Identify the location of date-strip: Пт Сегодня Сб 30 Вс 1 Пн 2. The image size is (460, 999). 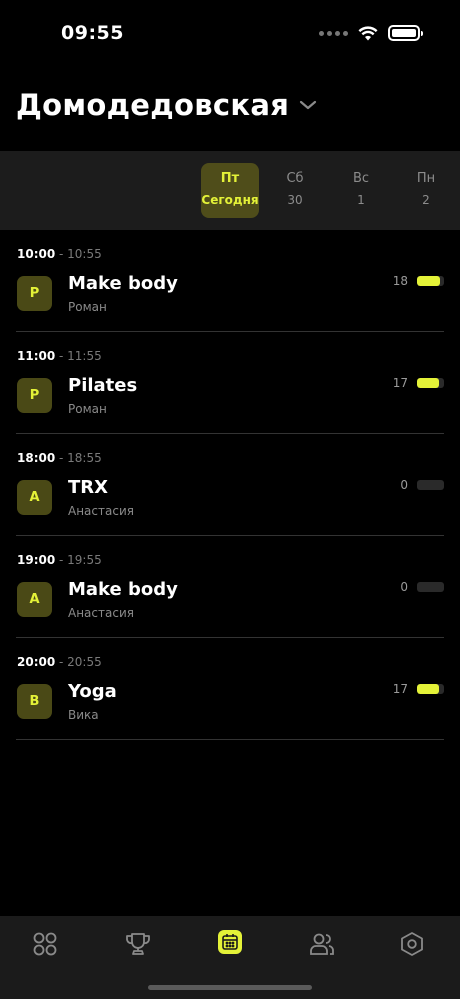
(230, 190).